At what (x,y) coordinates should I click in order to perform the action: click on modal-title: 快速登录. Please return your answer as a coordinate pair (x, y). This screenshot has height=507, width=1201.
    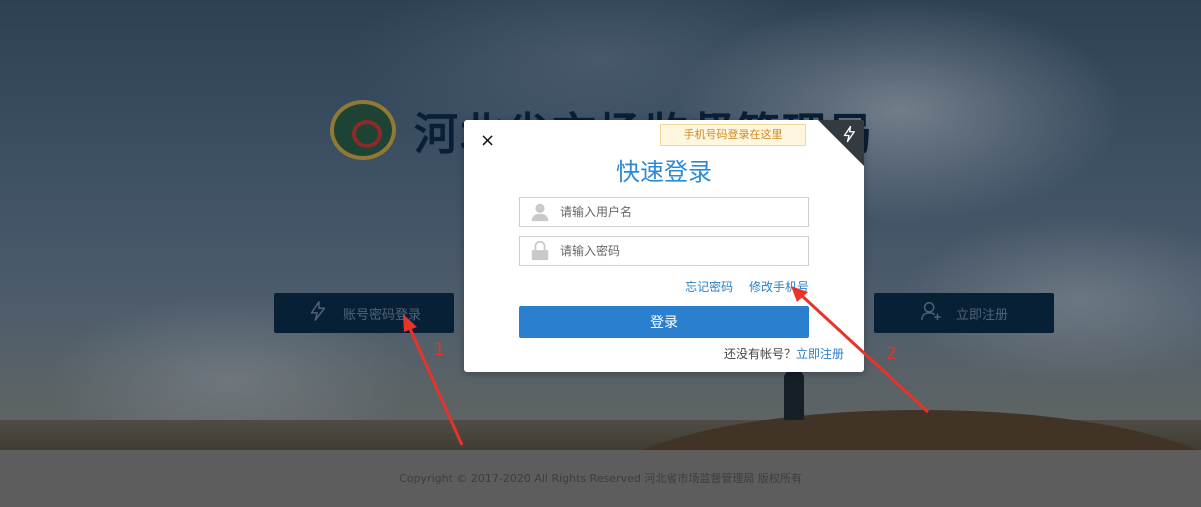
    Looking at the image, I should click on (664, 172).